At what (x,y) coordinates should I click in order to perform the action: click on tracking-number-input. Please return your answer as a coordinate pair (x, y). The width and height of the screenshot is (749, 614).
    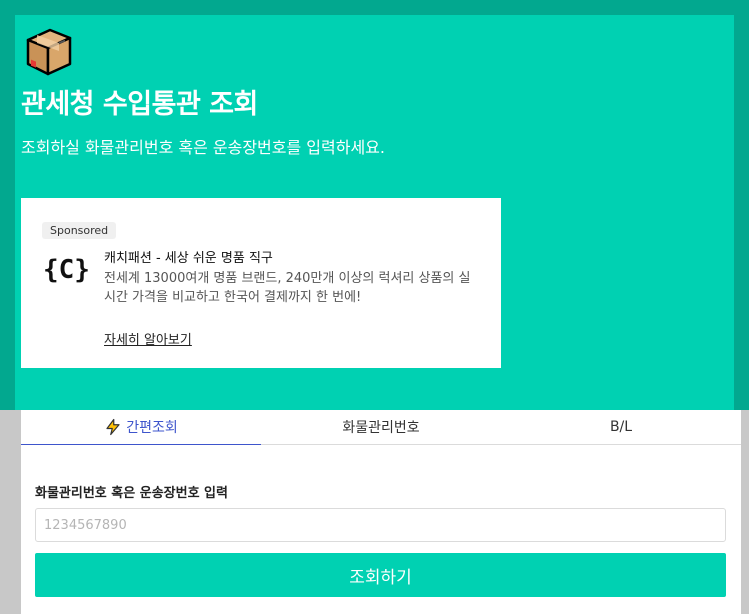
    Looking at the image, I should click on (380, 525).